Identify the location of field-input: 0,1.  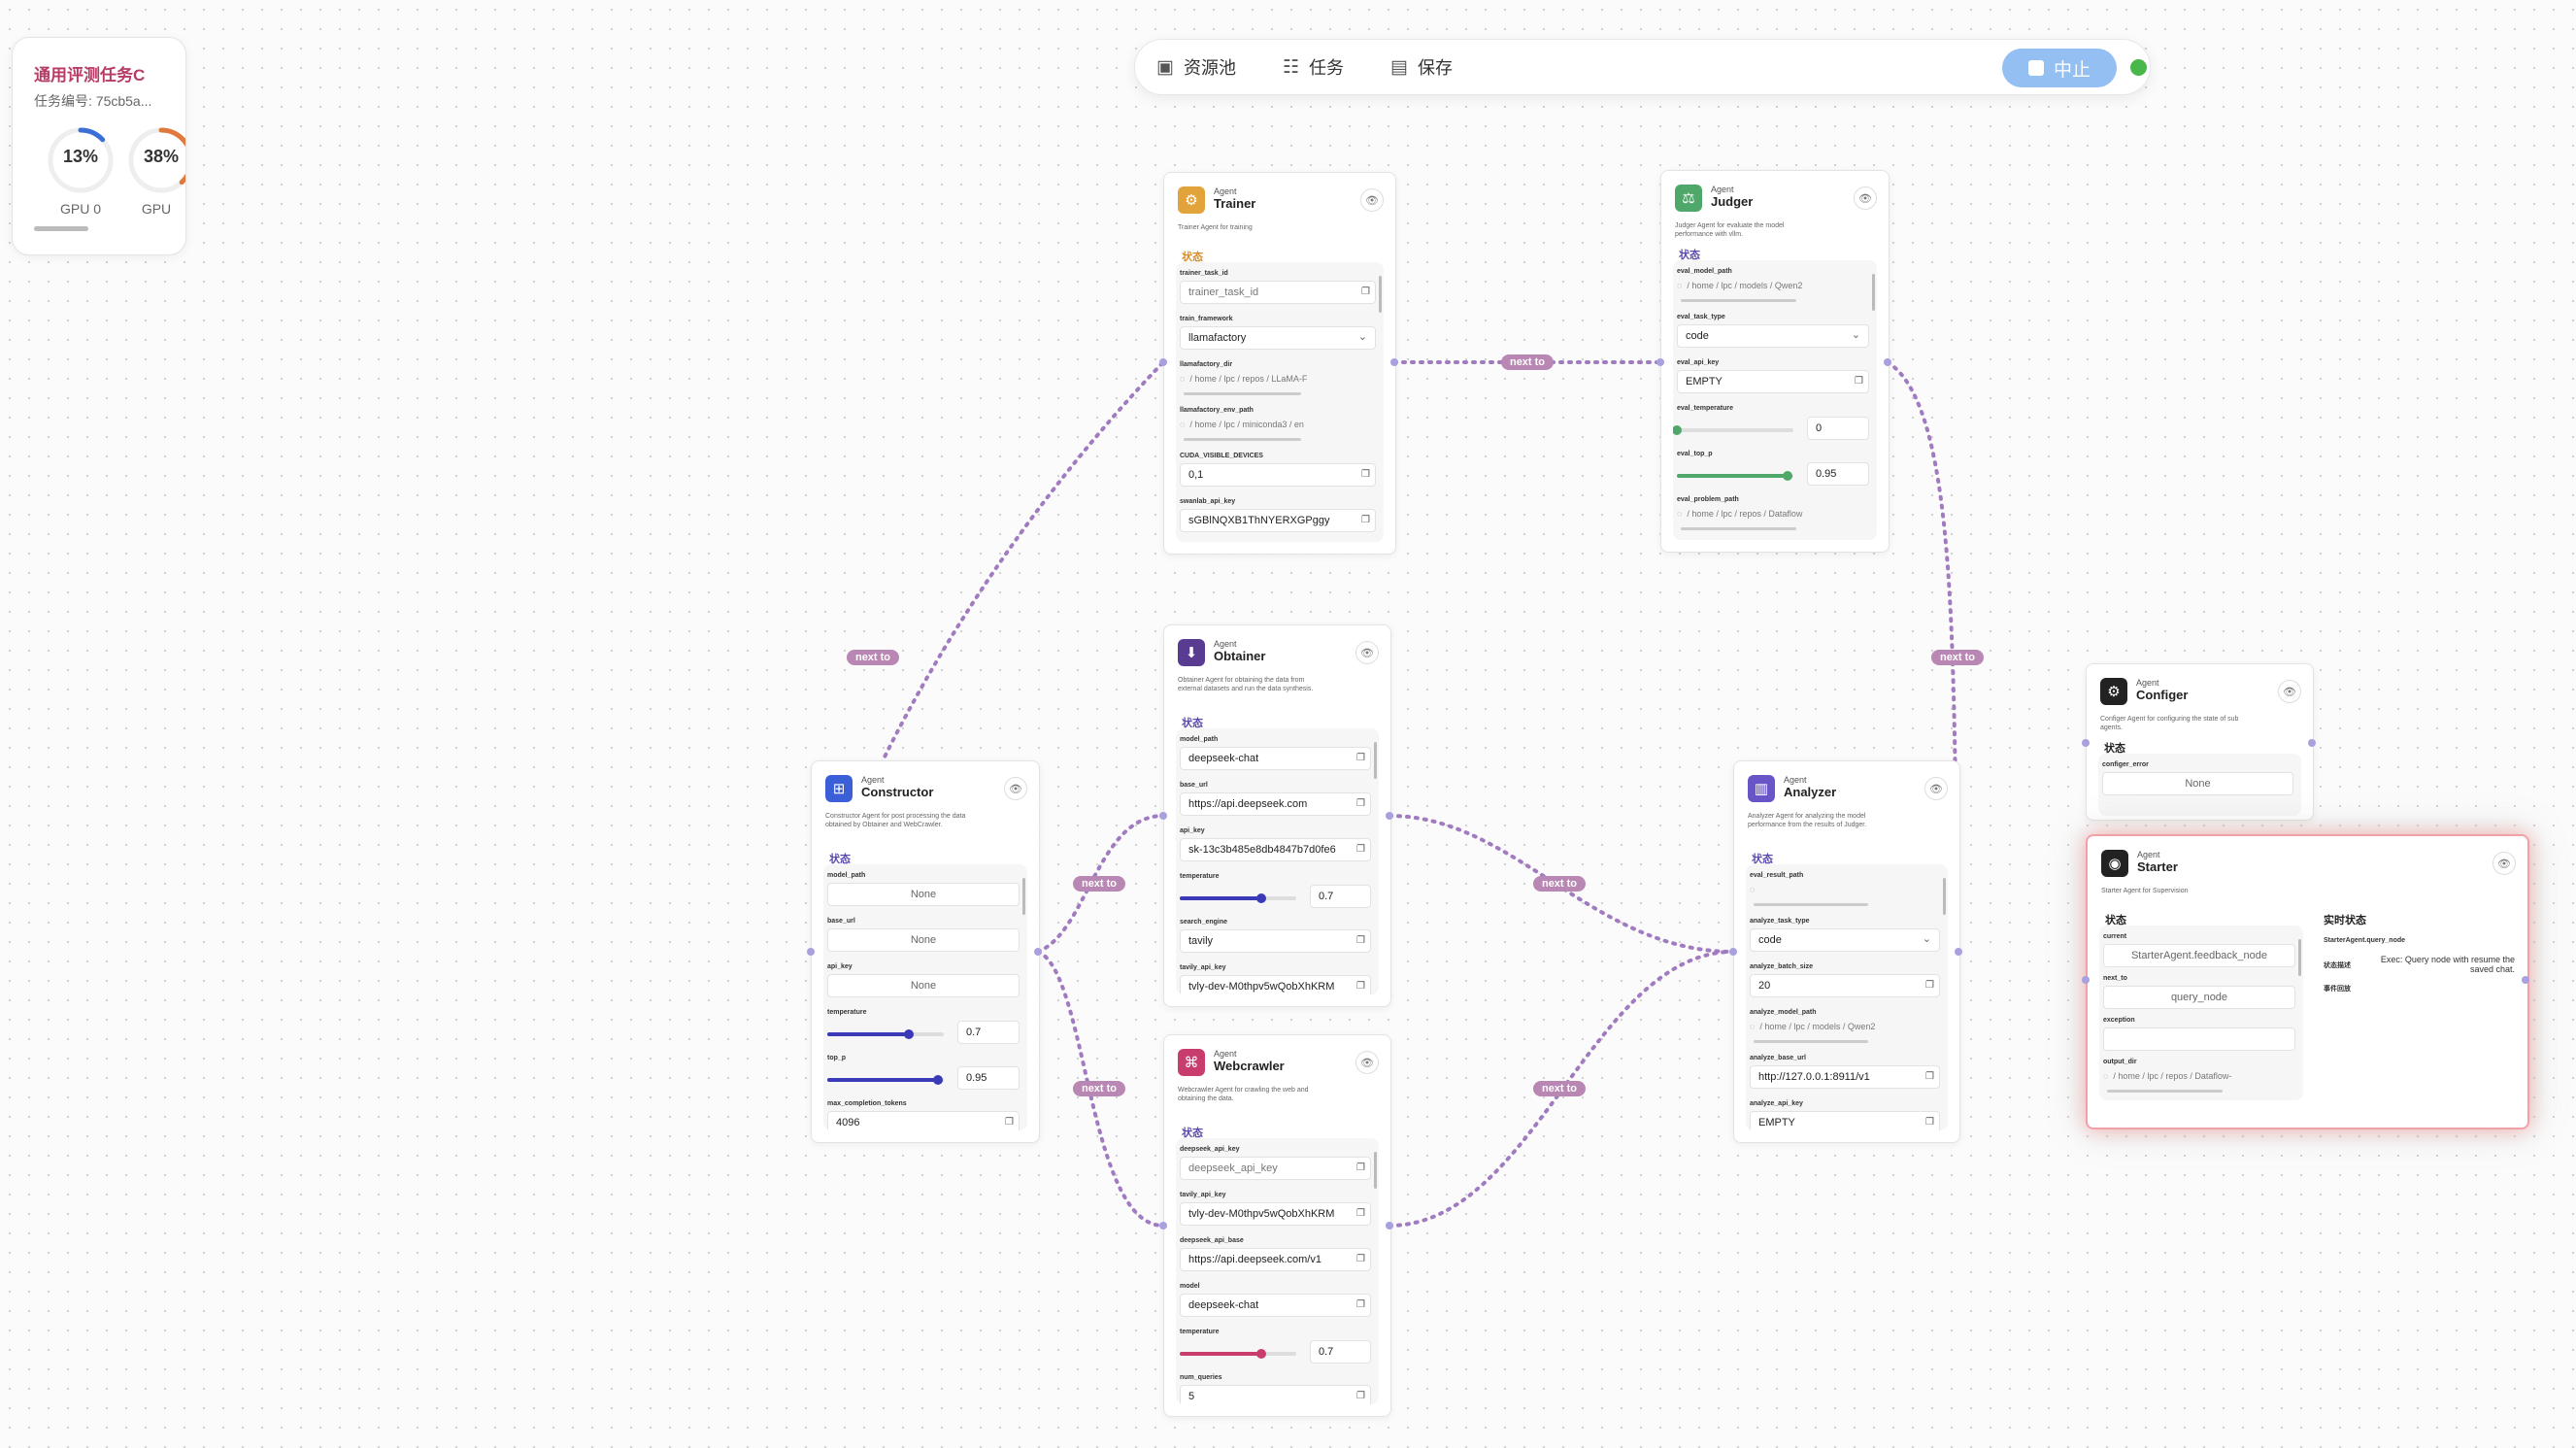
(1278, 475).